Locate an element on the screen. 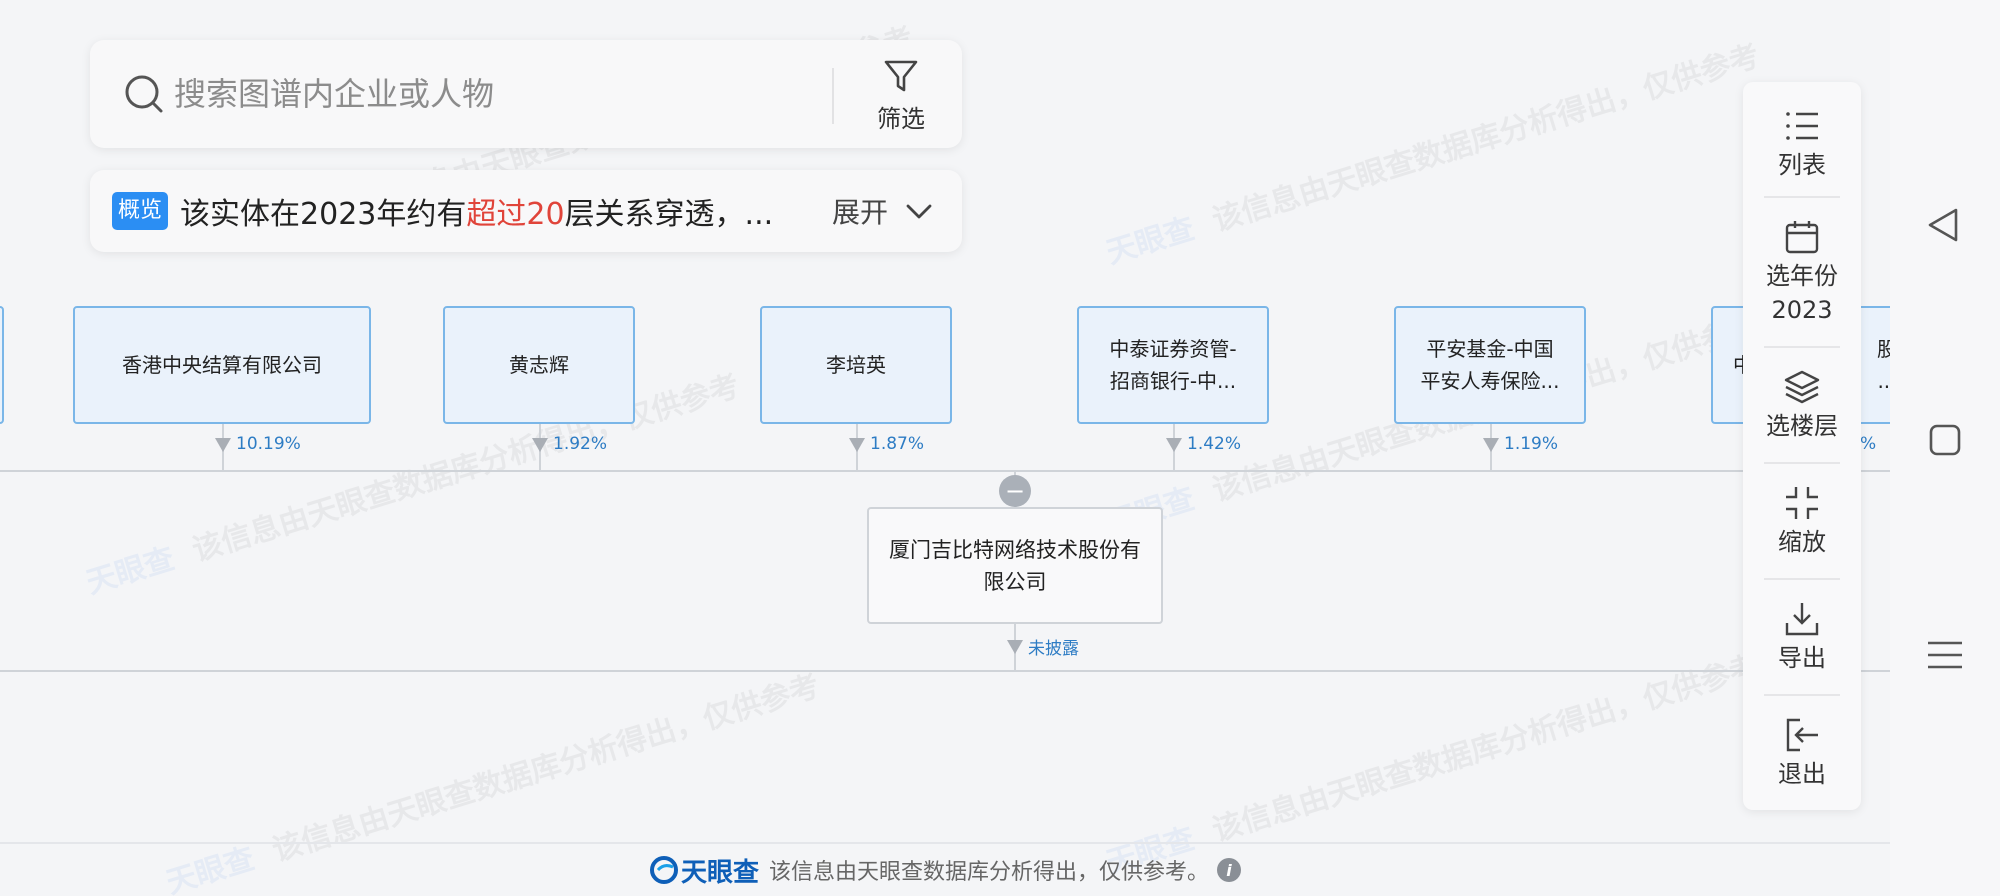 The width and height of the screenshot is (2000, 896). collapse-toggle-button: − is located at coordinates (1015, 491).